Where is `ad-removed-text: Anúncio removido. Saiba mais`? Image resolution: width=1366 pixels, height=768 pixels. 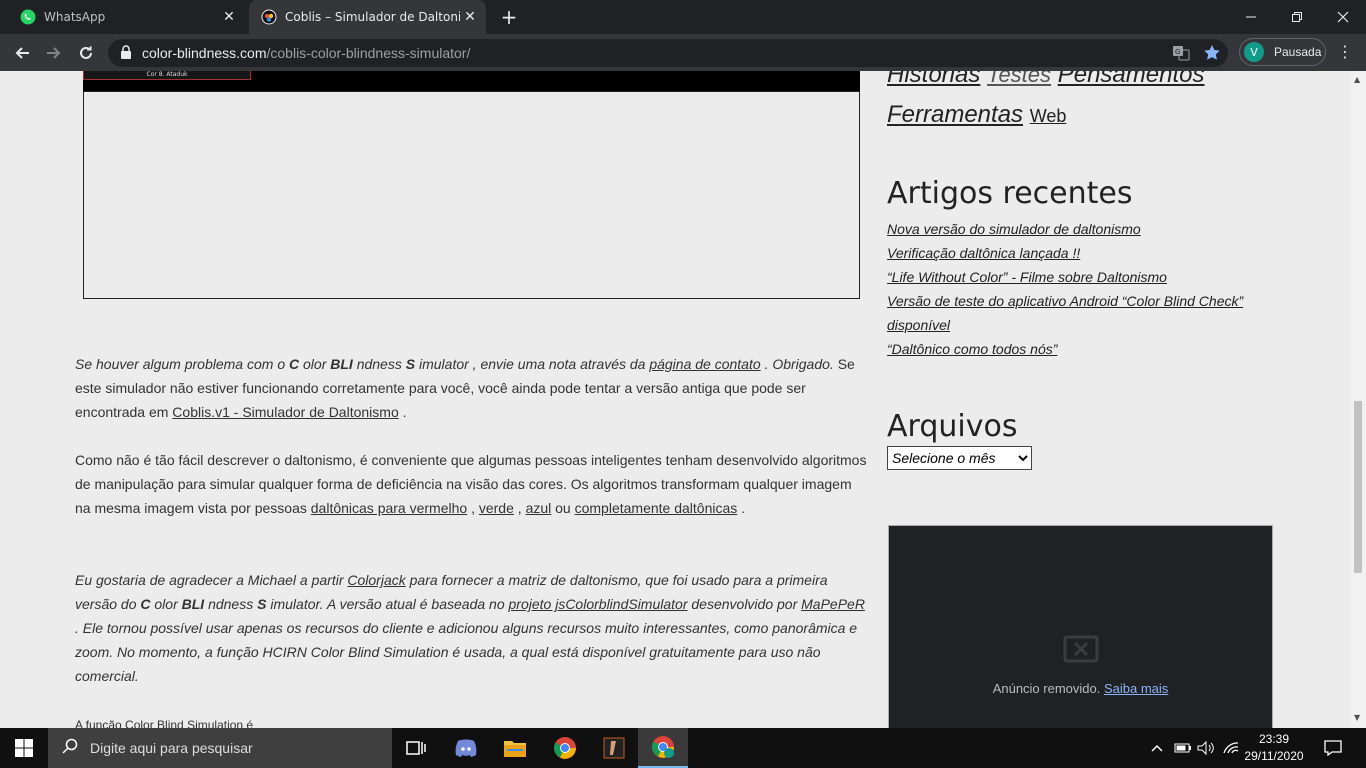 ad-removed-text: Anúncio removido. Saiba mais is located at coordinates (1080, 688).